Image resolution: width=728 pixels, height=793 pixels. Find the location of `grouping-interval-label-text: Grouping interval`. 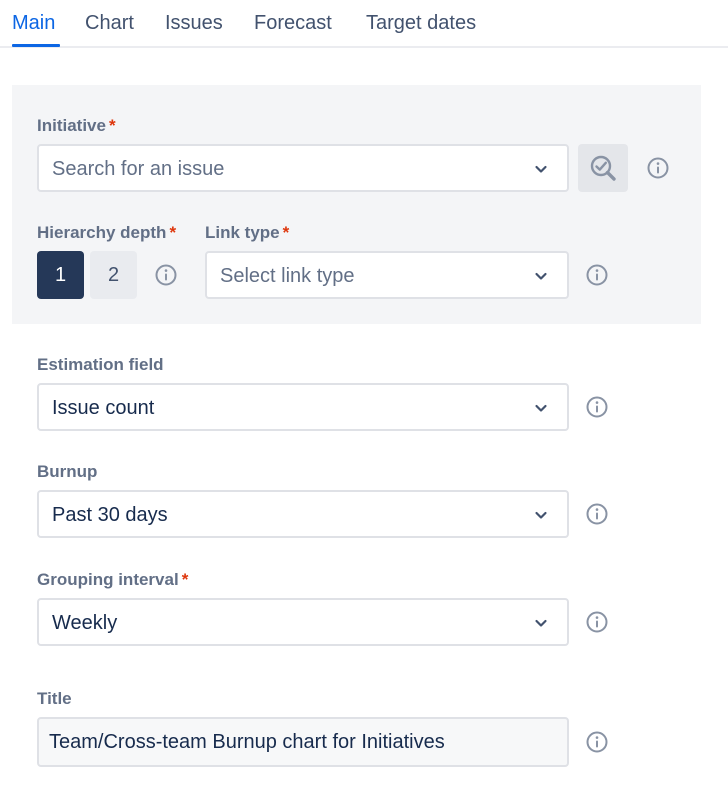

grouping-interval-label-text: Grouping interval is located at coordinates (108, 579).